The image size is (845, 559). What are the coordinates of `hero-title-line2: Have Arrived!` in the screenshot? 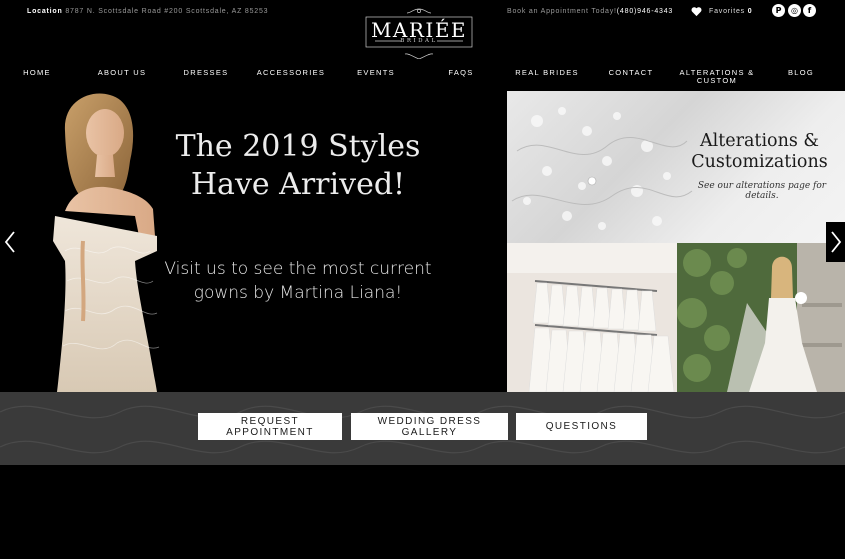 It's located at (298, 184).